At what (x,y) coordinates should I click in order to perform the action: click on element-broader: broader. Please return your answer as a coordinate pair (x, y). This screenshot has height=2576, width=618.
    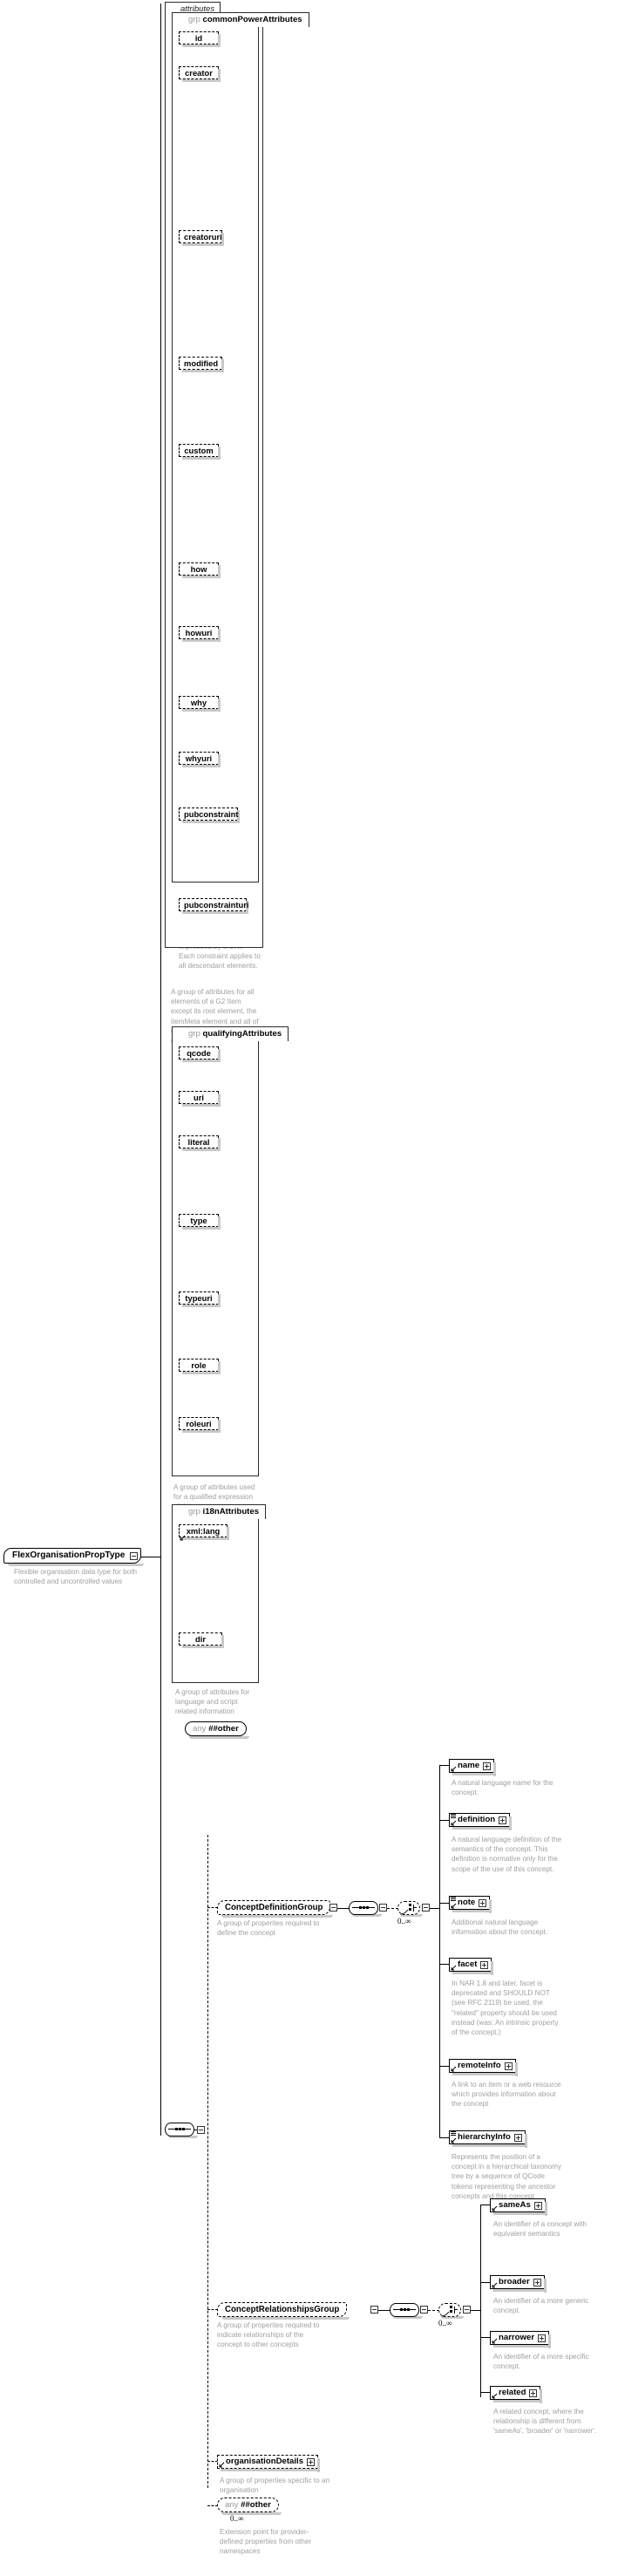
    Looking at the image, I should click on (518, 2284).